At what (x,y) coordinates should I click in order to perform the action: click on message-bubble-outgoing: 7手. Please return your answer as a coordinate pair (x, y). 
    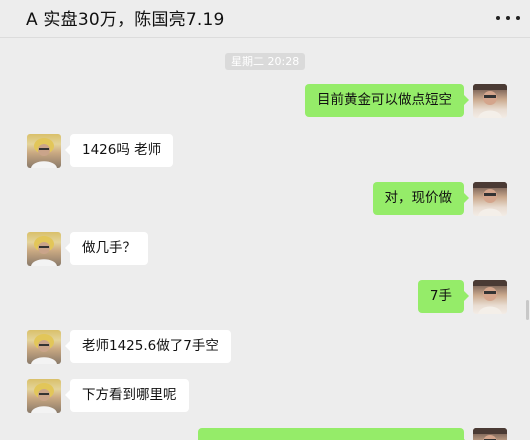
    Looking at the image, I should click on (443, 296).